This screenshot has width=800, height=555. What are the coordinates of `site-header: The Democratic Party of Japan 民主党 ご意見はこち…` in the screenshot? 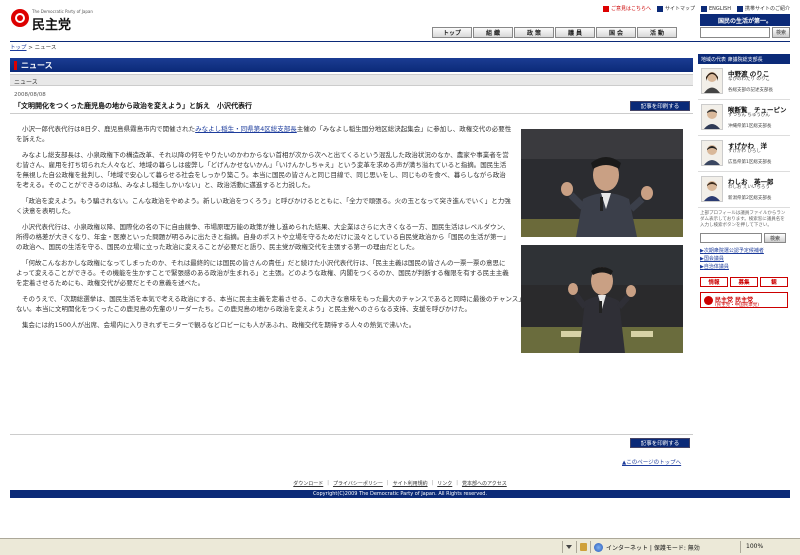 It's located at (400, 20).